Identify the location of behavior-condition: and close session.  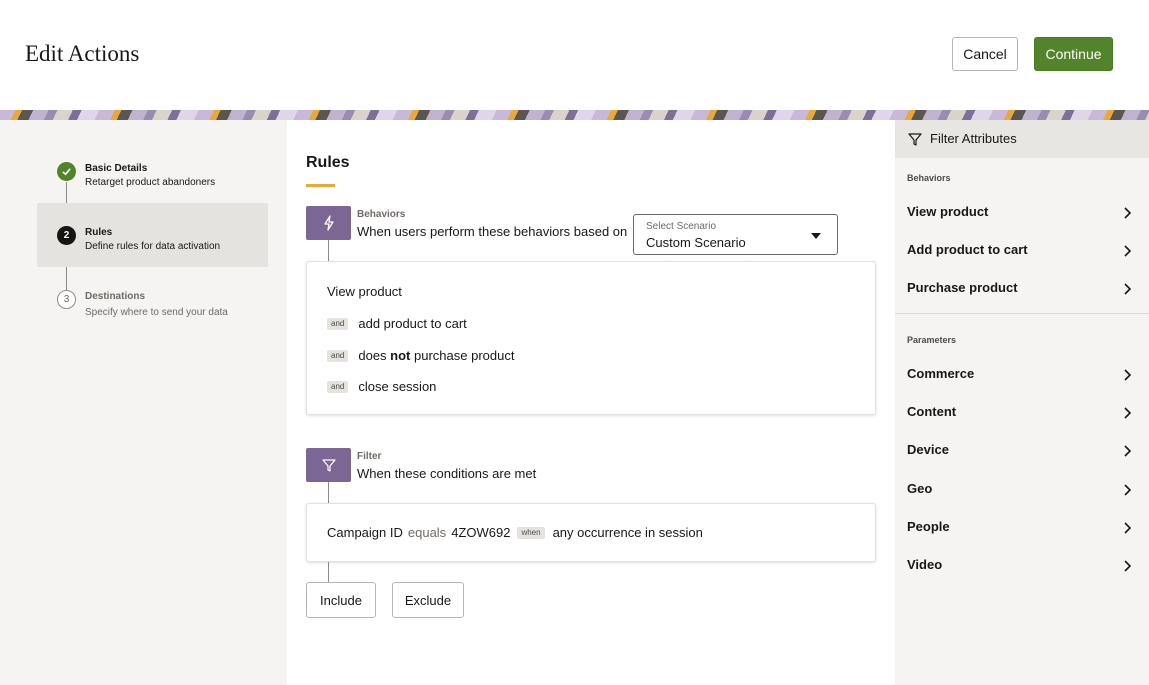
(381, 386).